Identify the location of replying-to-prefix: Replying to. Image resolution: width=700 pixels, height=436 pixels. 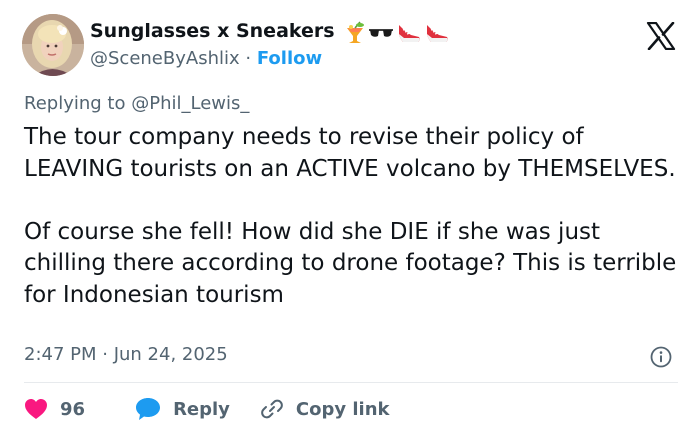
(75, 103).